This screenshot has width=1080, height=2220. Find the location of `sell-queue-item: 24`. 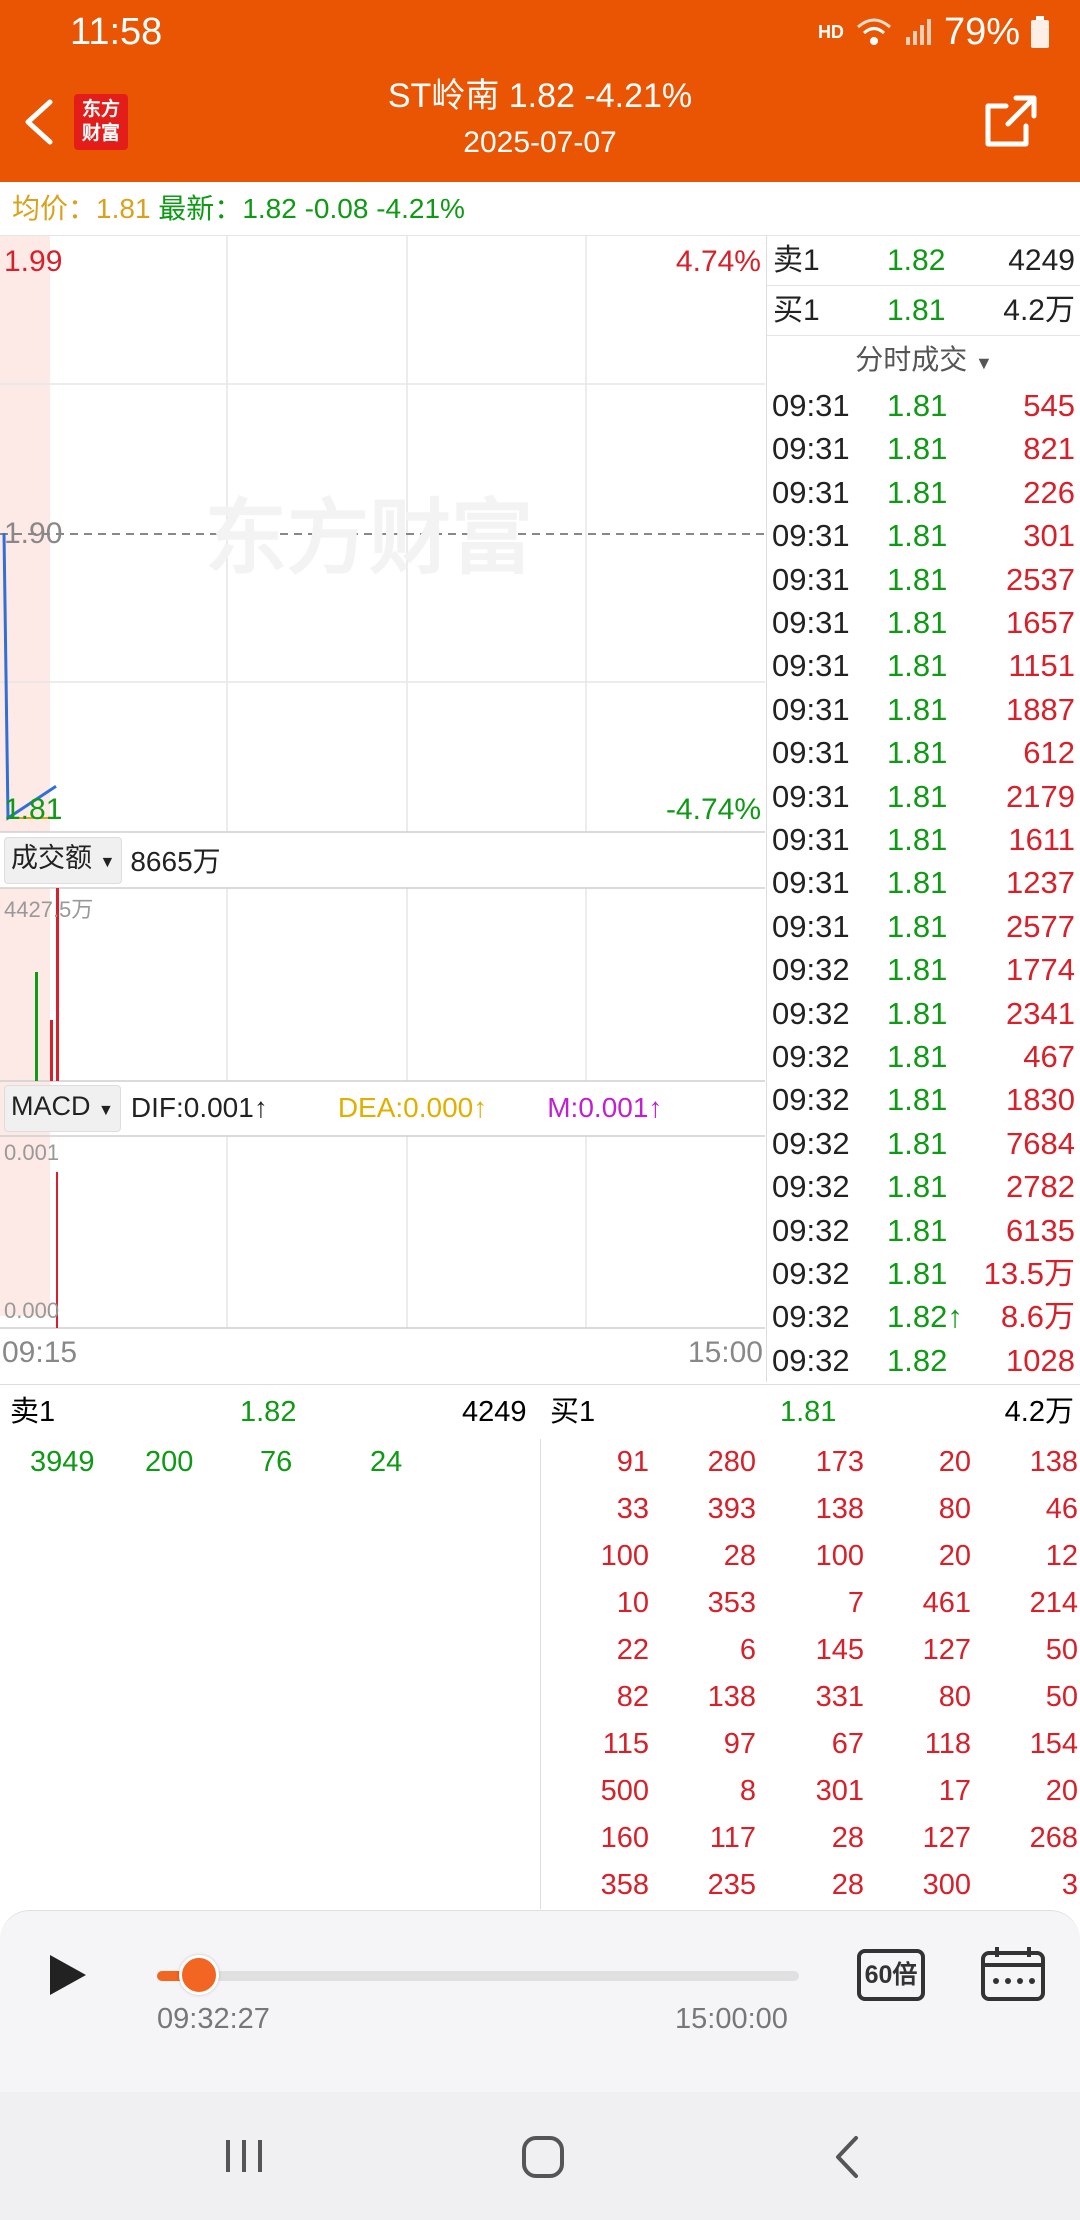

sell-queue-item: 24 is located at coordinates (386, 1462).